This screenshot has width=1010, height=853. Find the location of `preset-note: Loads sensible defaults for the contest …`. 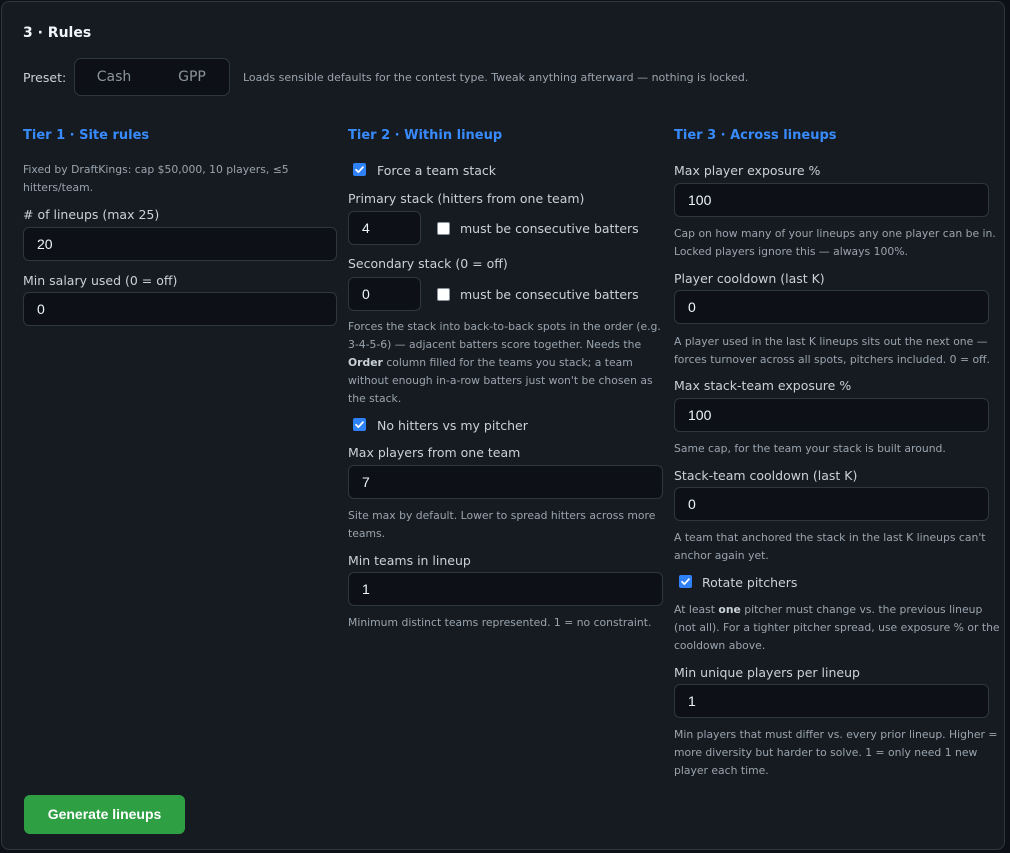

preset-note: Loads sensible defaults for the contest … is located at coordinates (496, 77).